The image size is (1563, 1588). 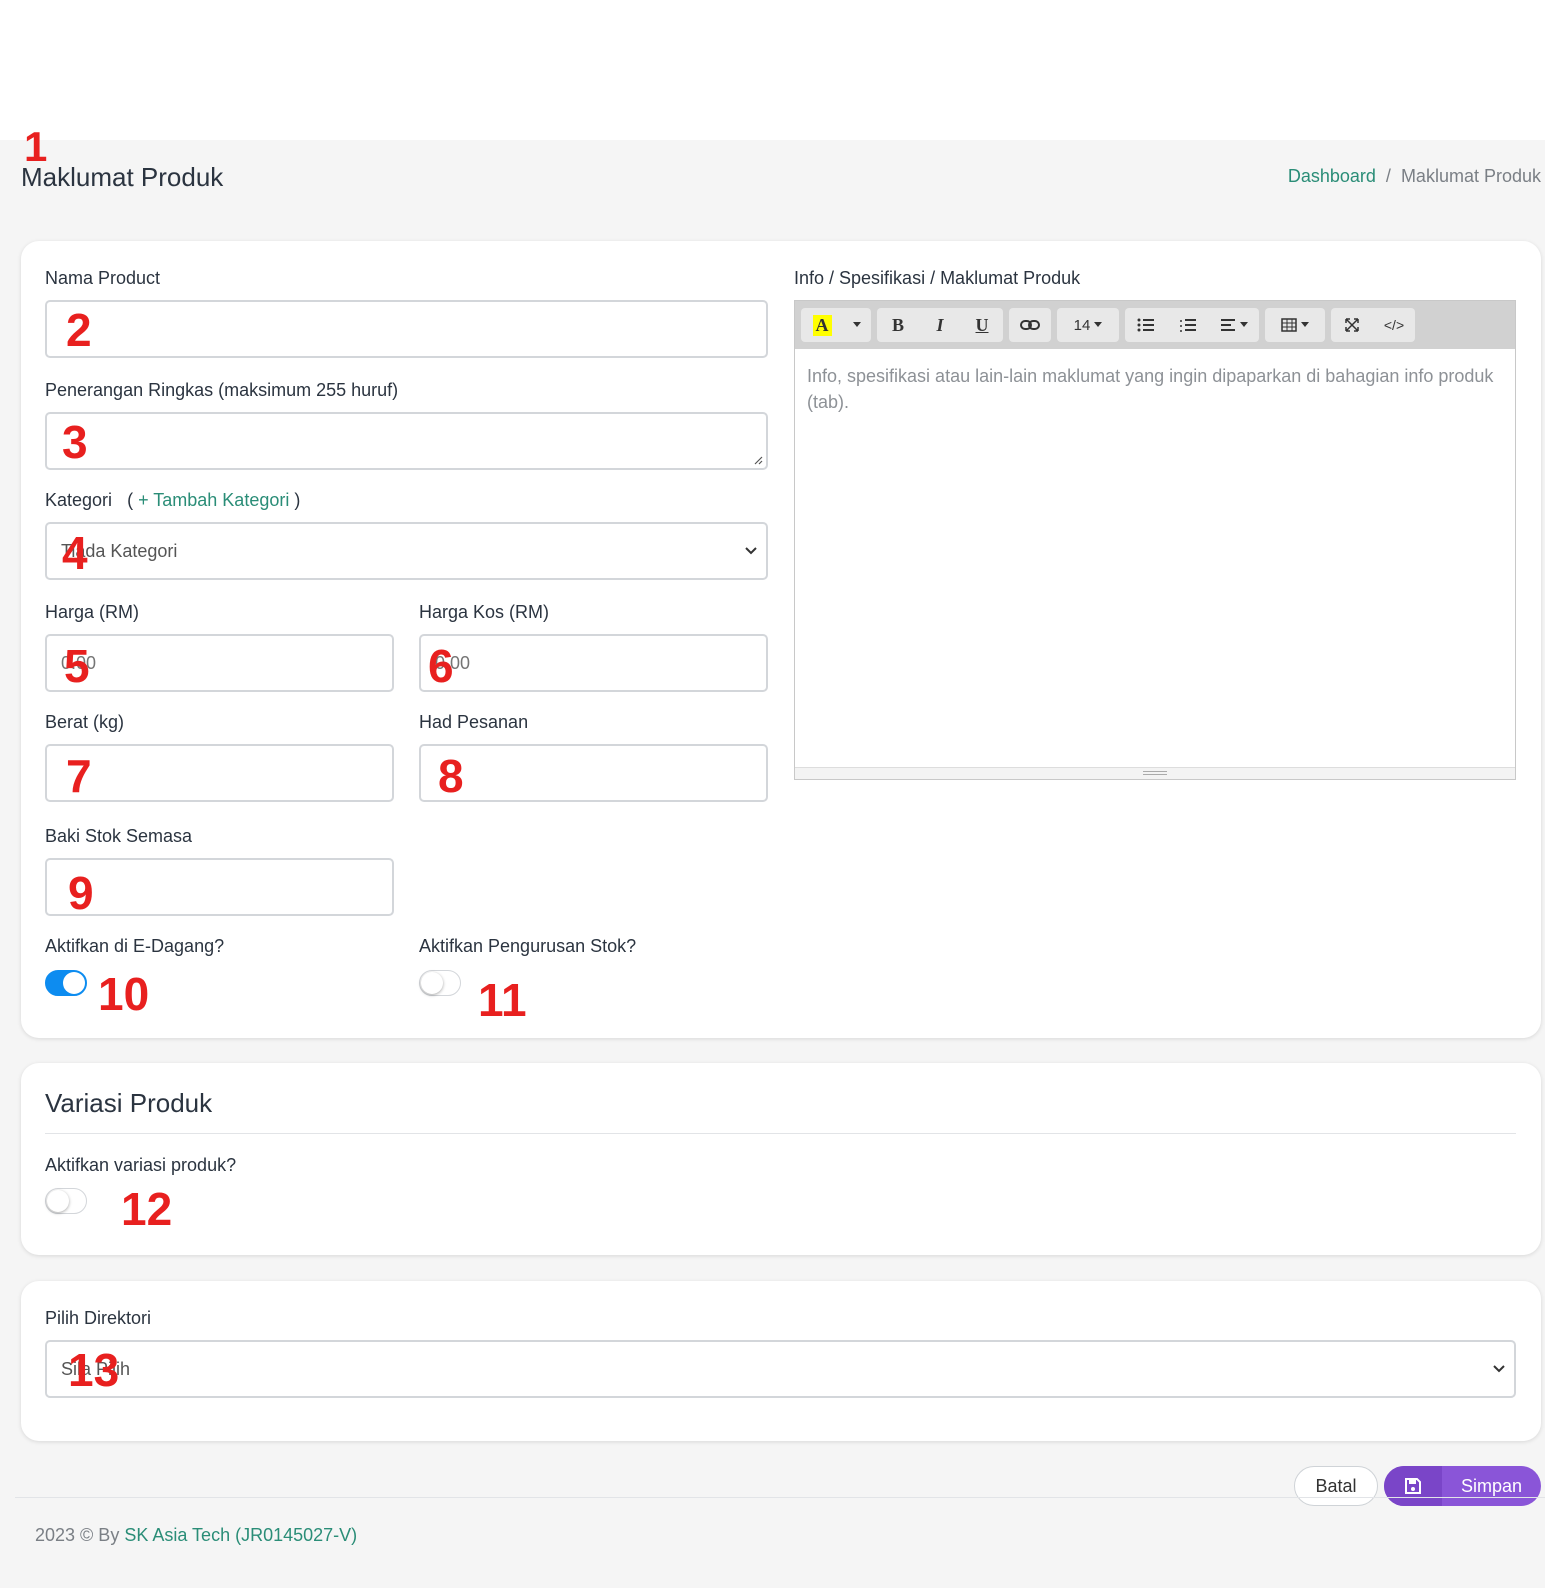 What do you see at coordinates (406, 551) in the screenshot?
I see `kategori-select: Tiada Kategori` at bounding box center [406, 551].